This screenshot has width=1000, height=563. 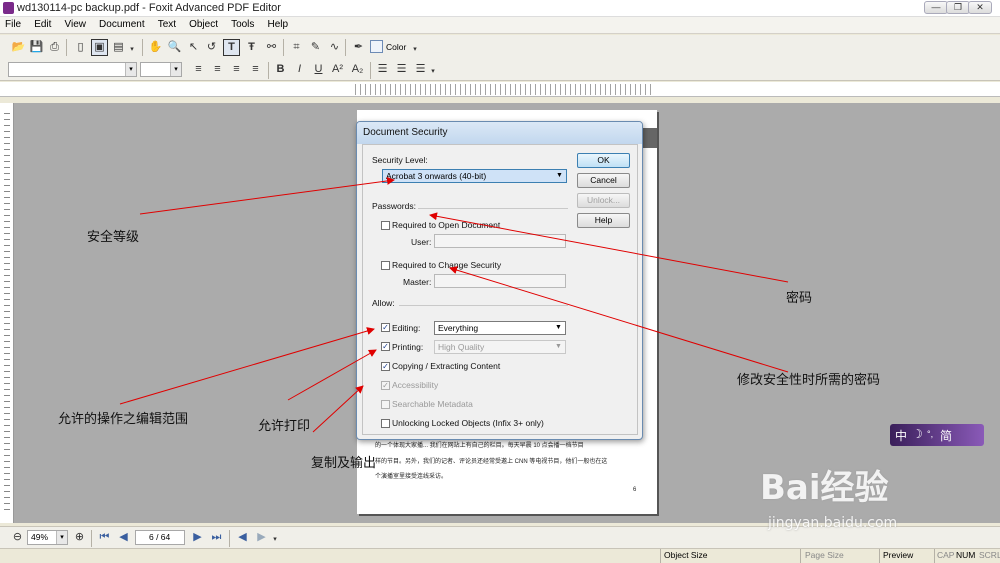 I want to click on arrow-change-security, so click(x=619, y=319).